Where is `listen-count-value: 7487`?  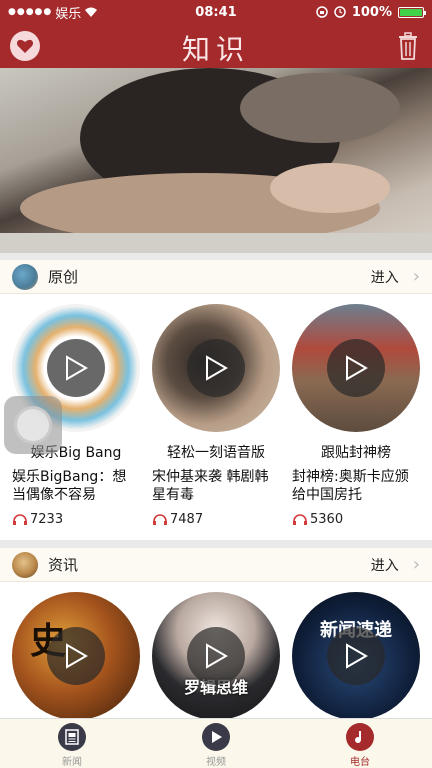
listen-count-value: 7487 is located at coordinates (187, 519).